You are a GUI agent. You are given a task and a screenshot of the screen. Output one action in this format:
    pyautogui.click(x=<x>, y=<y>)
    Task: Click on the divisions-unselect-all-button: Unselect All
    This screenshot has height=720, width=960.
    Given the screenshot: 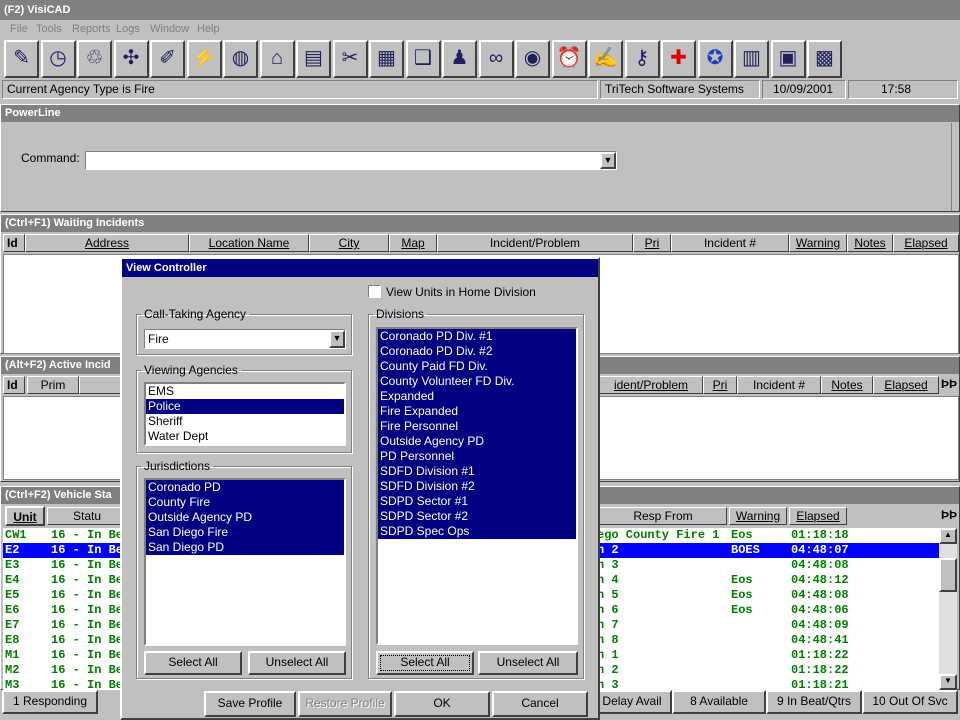 What is the action you would take?
    pyautogui.click(x=528, y=663)
    